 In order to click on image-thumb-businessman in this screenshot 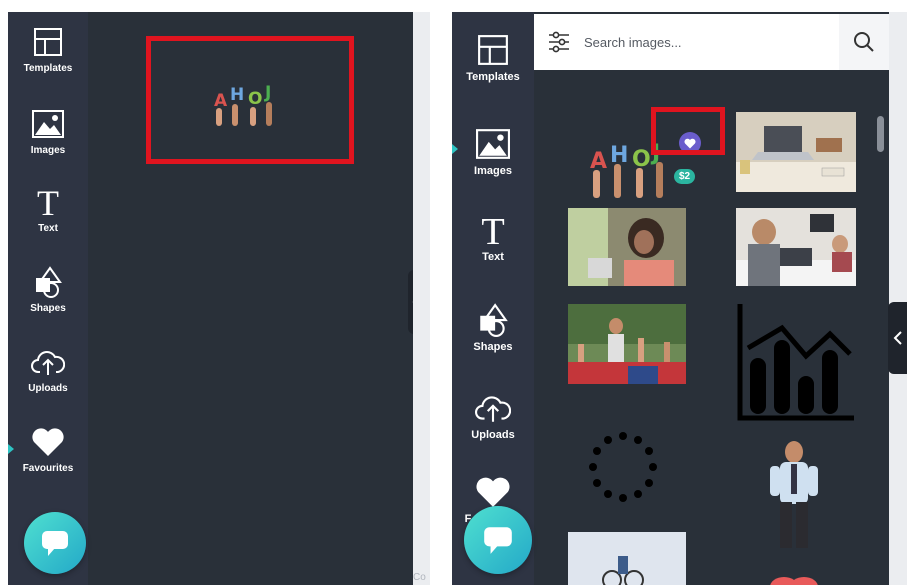, I will do `click(794, 496)`.